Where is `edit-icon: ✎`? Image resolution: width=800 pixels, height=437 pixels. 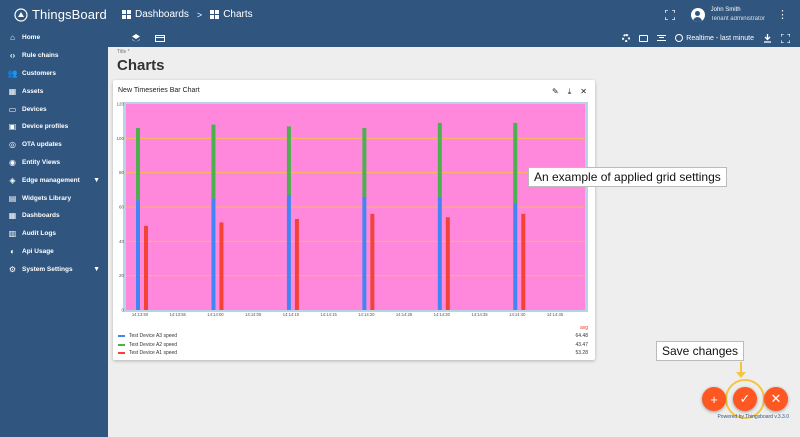
edit-icon: ✎ is located at coordinates (555, 92).